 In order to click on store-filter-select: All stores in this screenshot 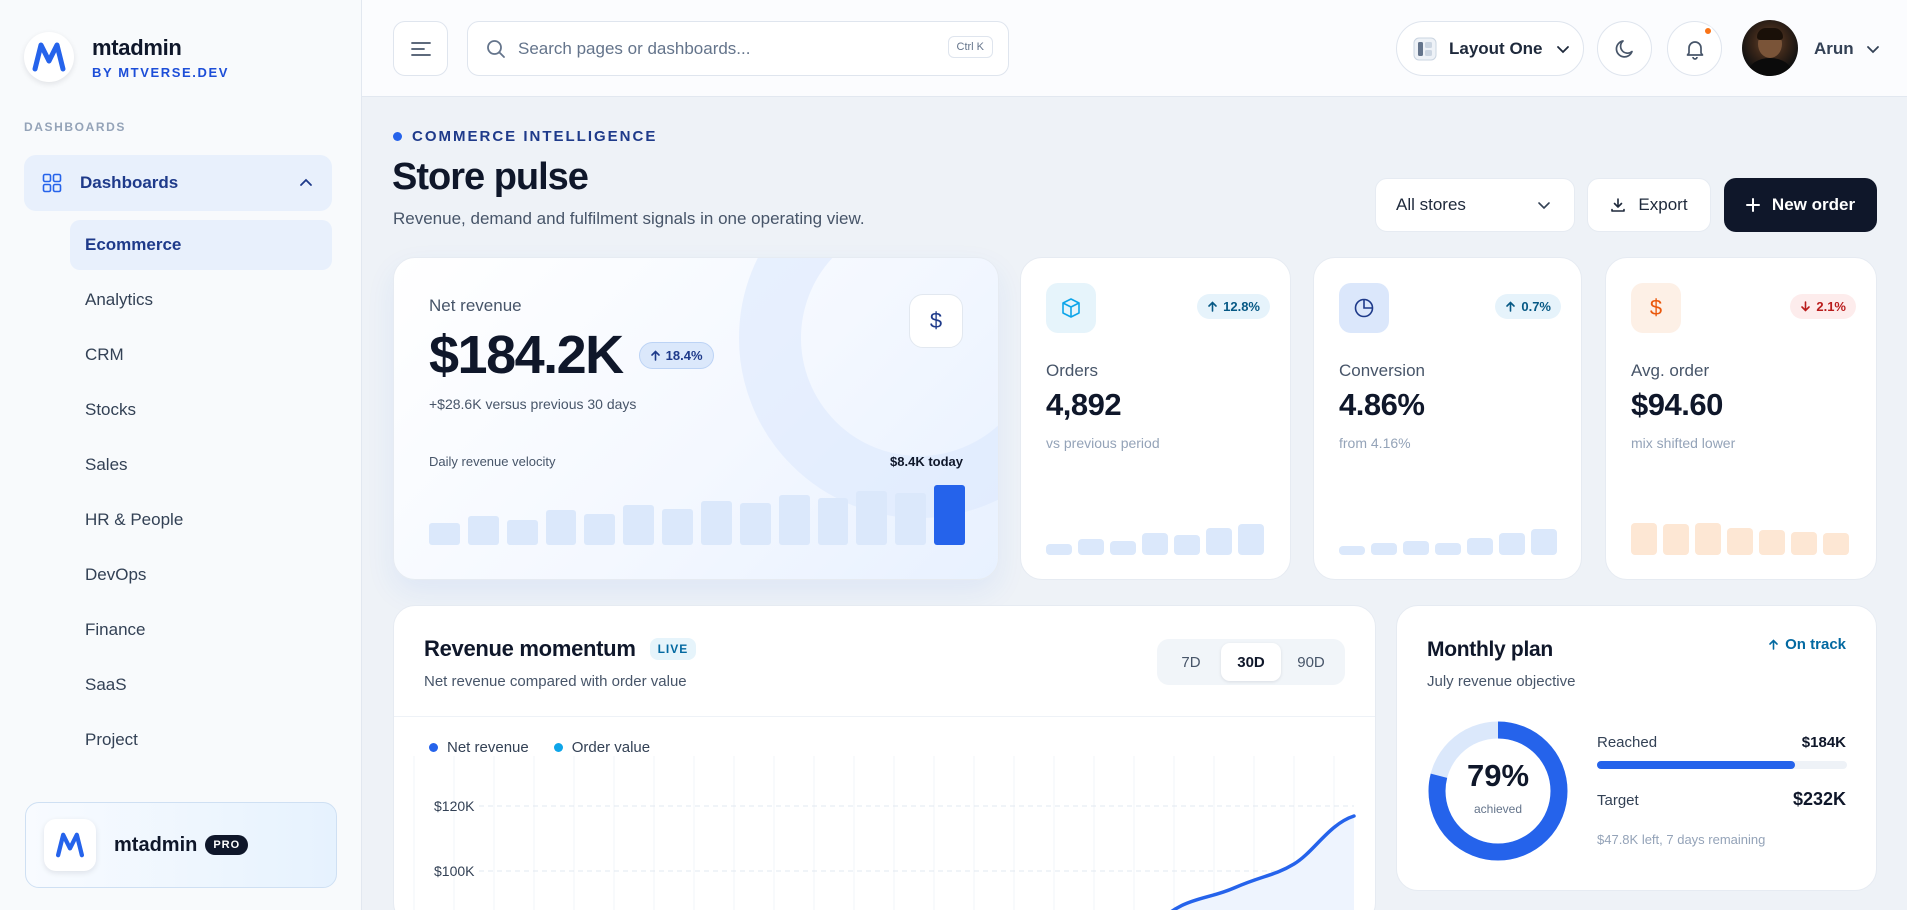, I will do `click(1475, 205)`.